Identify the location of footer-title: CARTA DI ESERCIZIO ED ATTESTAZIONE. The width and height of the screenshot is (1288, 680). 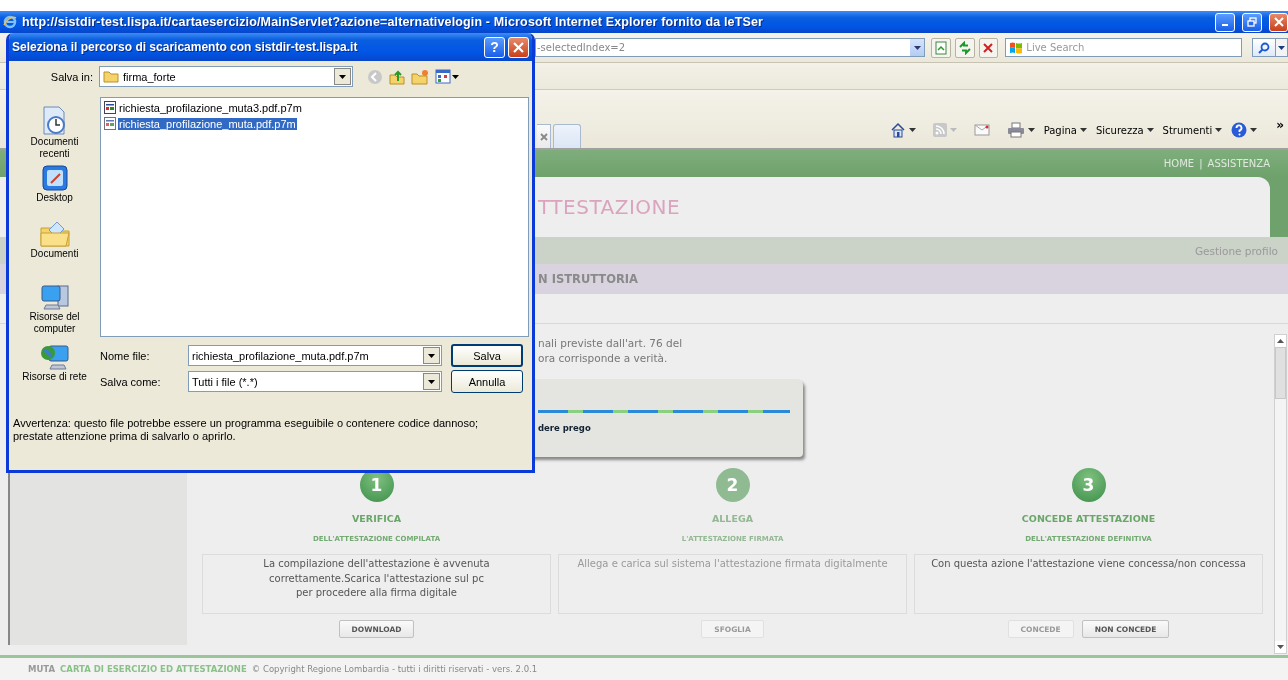
(153, 669).